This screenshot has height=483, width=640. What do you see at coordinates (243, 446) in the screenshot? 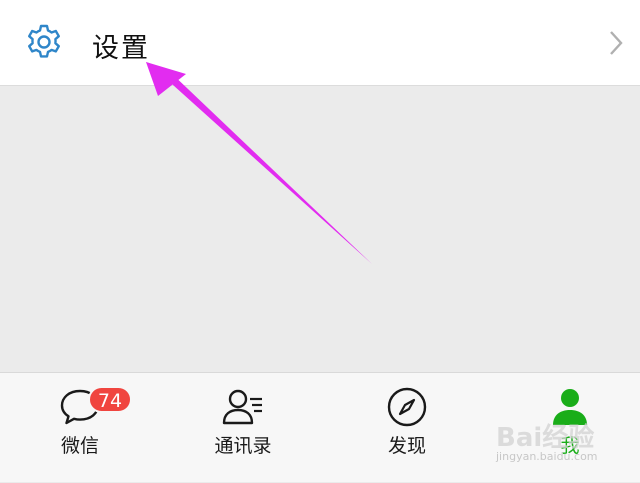
I see `tab-contacts-label: 通讯录` at bounding box center [243, 446].